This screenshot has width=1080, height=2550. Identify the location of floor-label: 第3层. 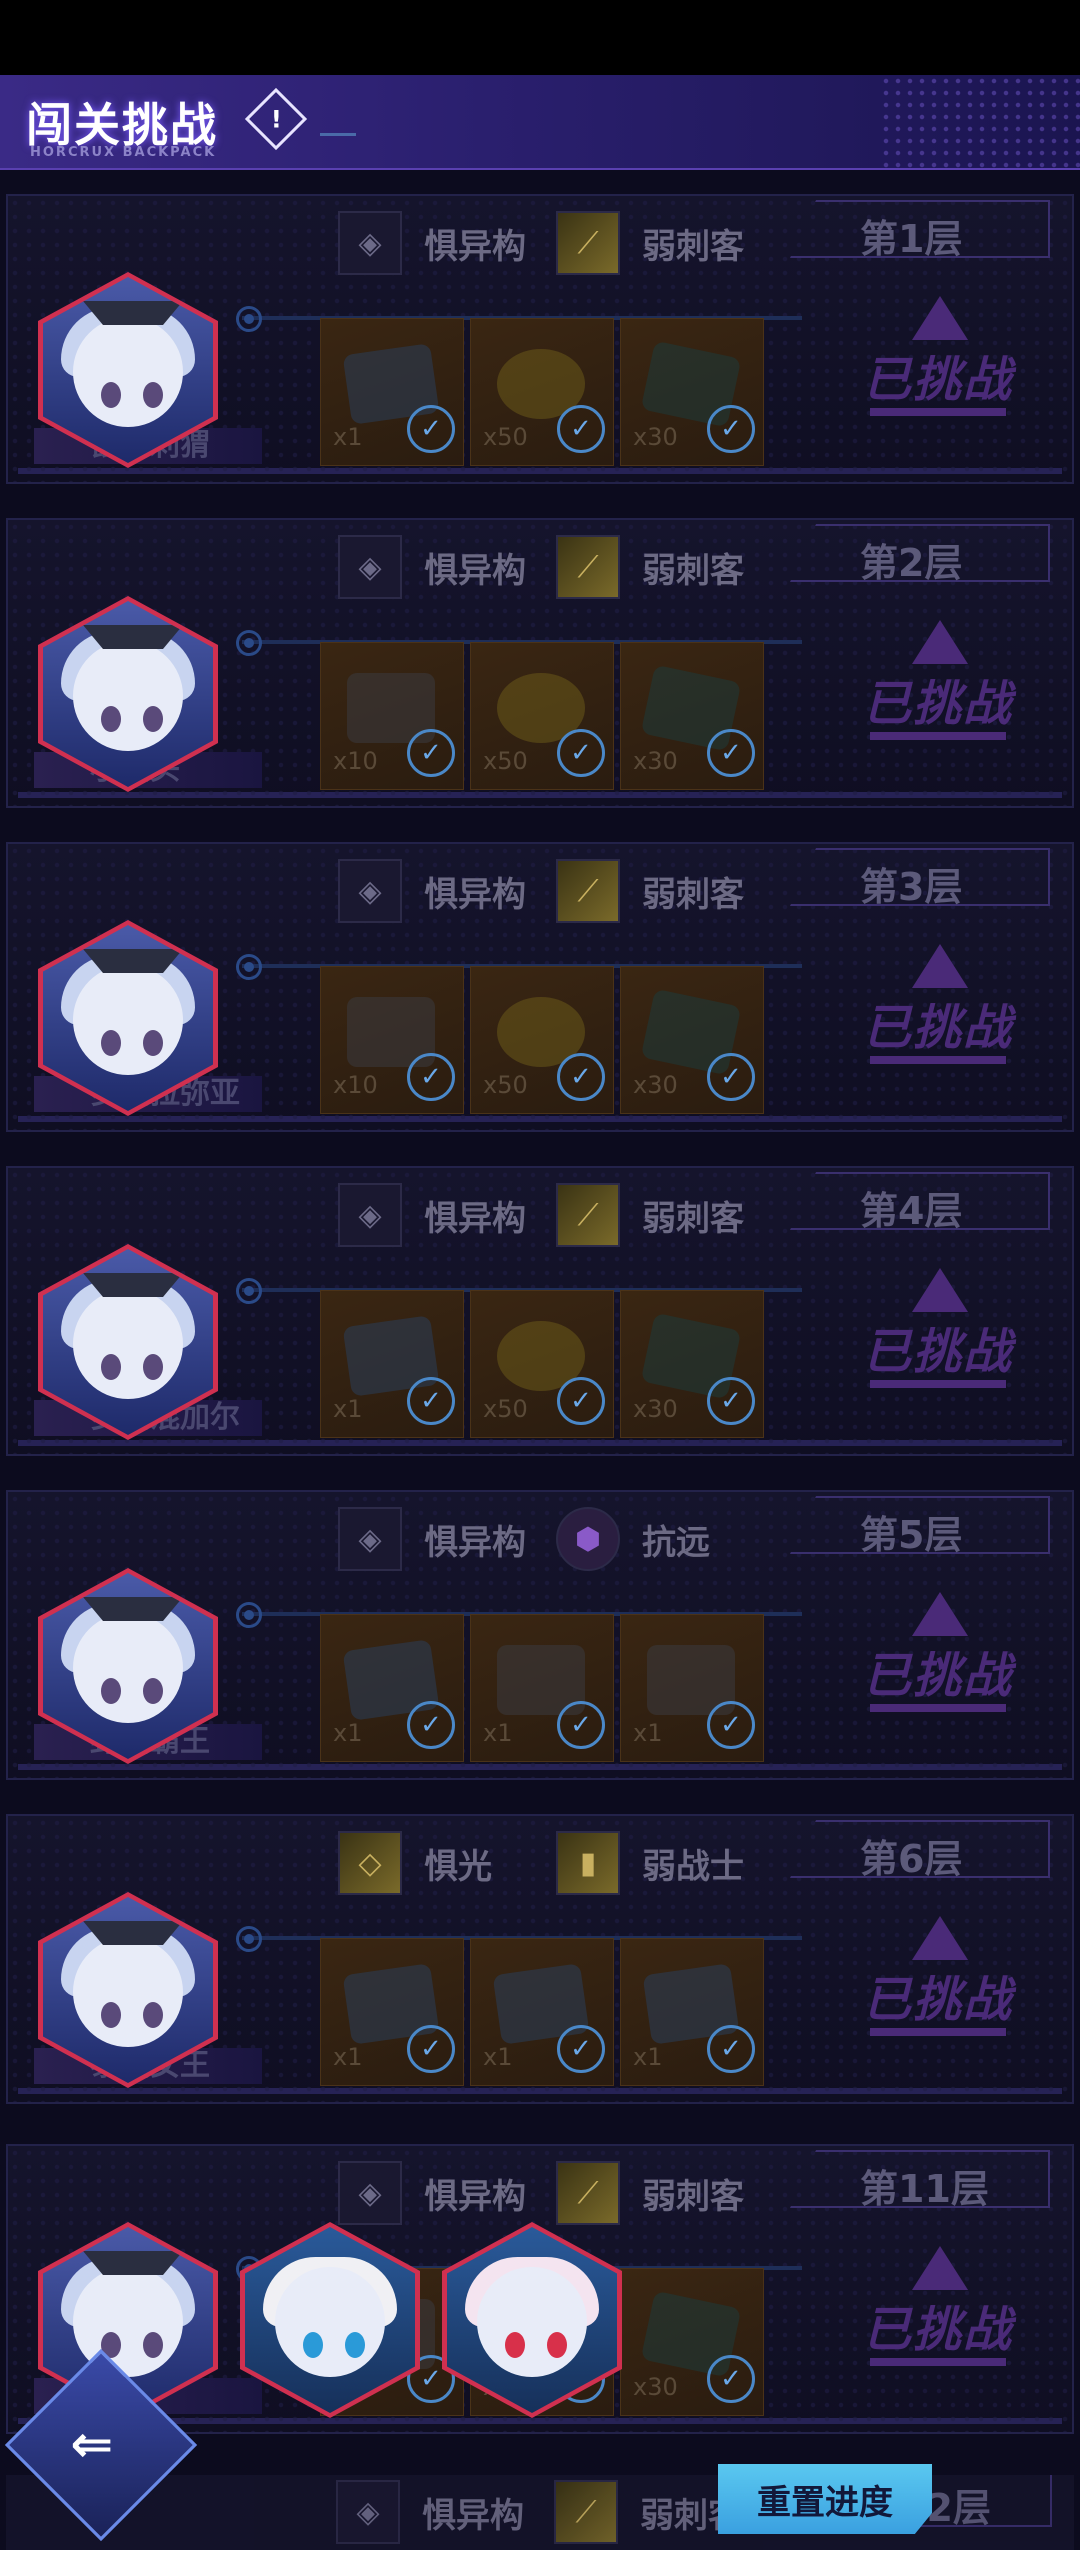
(911, 887).